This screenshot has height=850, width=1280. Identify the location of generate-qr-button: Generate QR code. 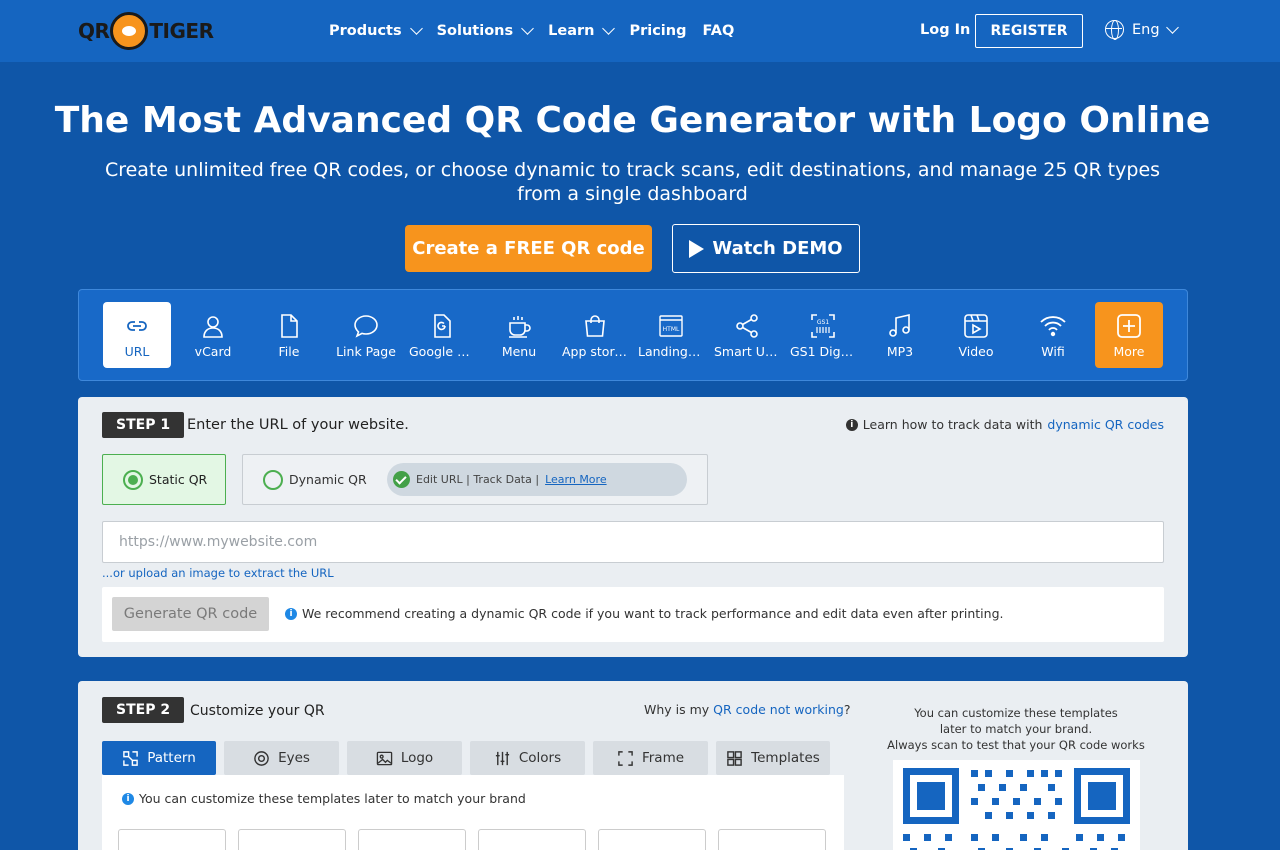
(190, 614).